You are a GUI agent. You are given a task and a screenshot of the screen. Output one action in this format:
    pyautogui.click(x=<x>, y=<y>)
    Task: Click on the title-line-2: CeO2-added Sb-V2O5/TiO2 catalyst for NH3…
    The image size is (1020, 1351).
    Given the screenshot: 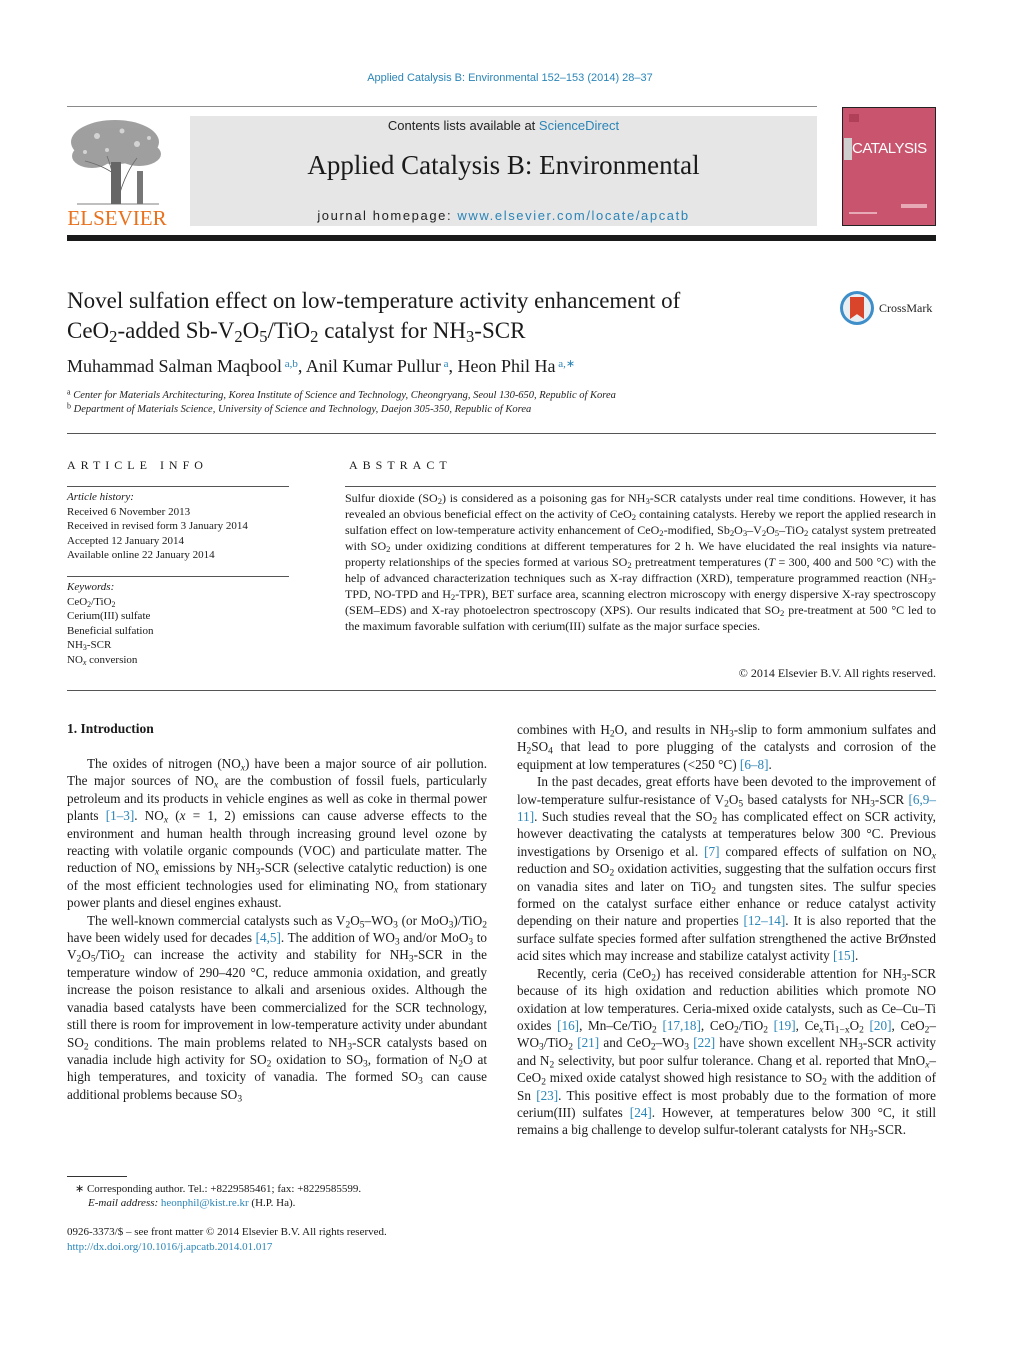 What is the action you would take?
    pyautogui.click(x=296, y=332)
    